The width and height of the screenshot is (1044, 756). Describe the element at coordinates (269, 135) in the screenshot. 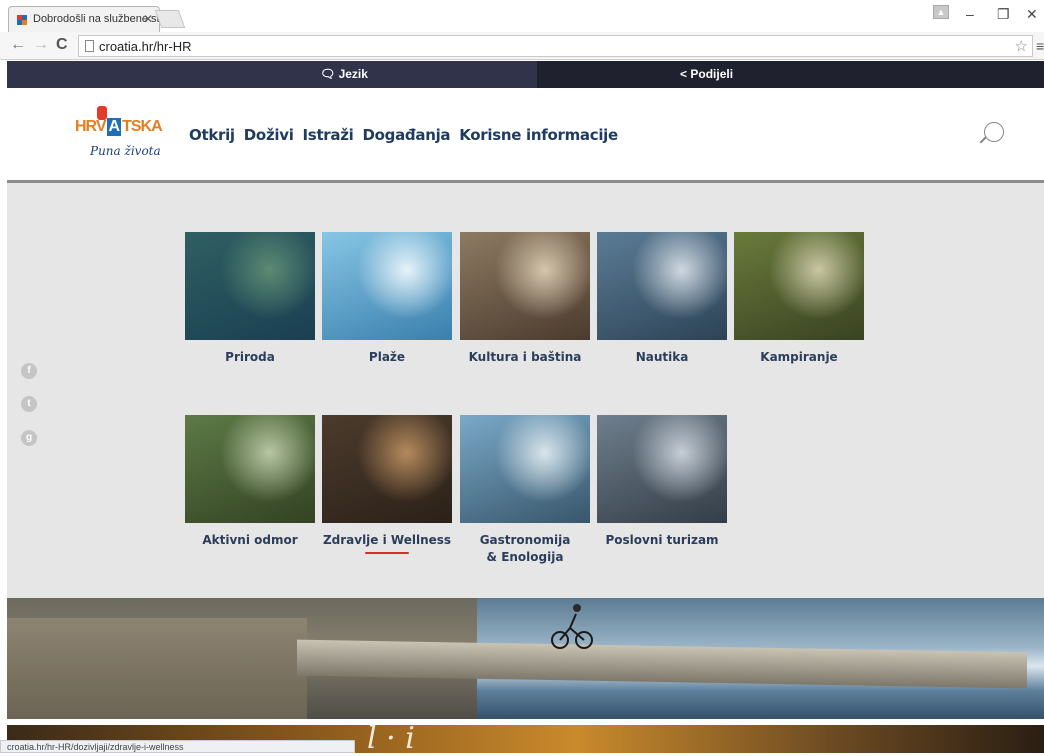

I see `nav-item-dozivi: Doživi` at that location.